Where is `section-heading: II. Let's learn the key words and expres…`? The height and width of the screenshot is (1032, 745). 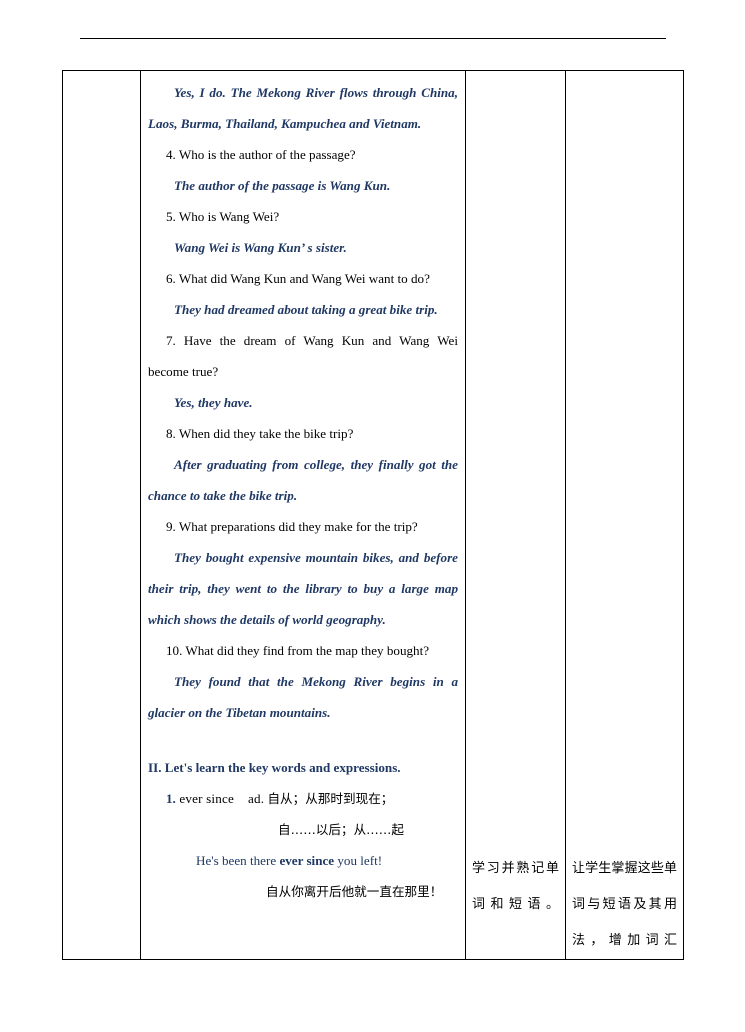 section-heading: II. Let's learn the key words and expres… is located at coordinates (274, 767).